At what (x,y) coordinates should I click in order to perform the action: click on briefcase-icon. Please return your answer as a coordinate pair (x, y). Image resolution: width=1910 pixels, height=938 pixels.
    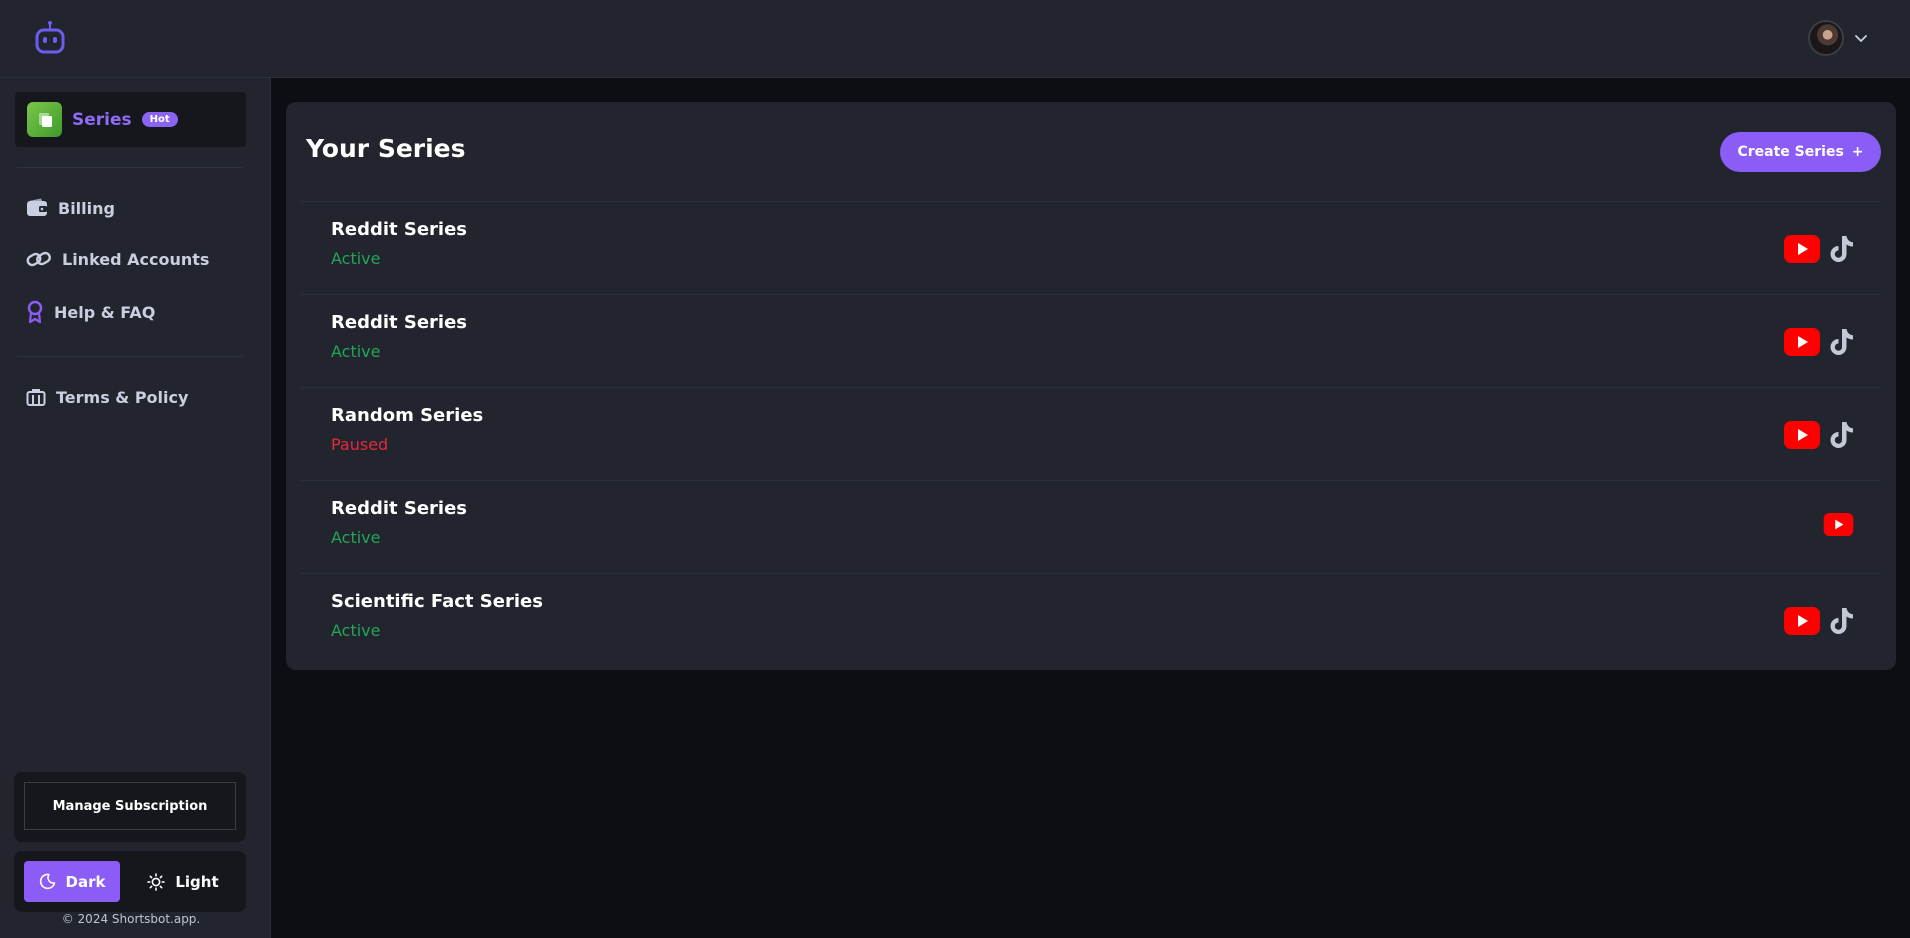
    Looking at the image, I should click on (36, 397).